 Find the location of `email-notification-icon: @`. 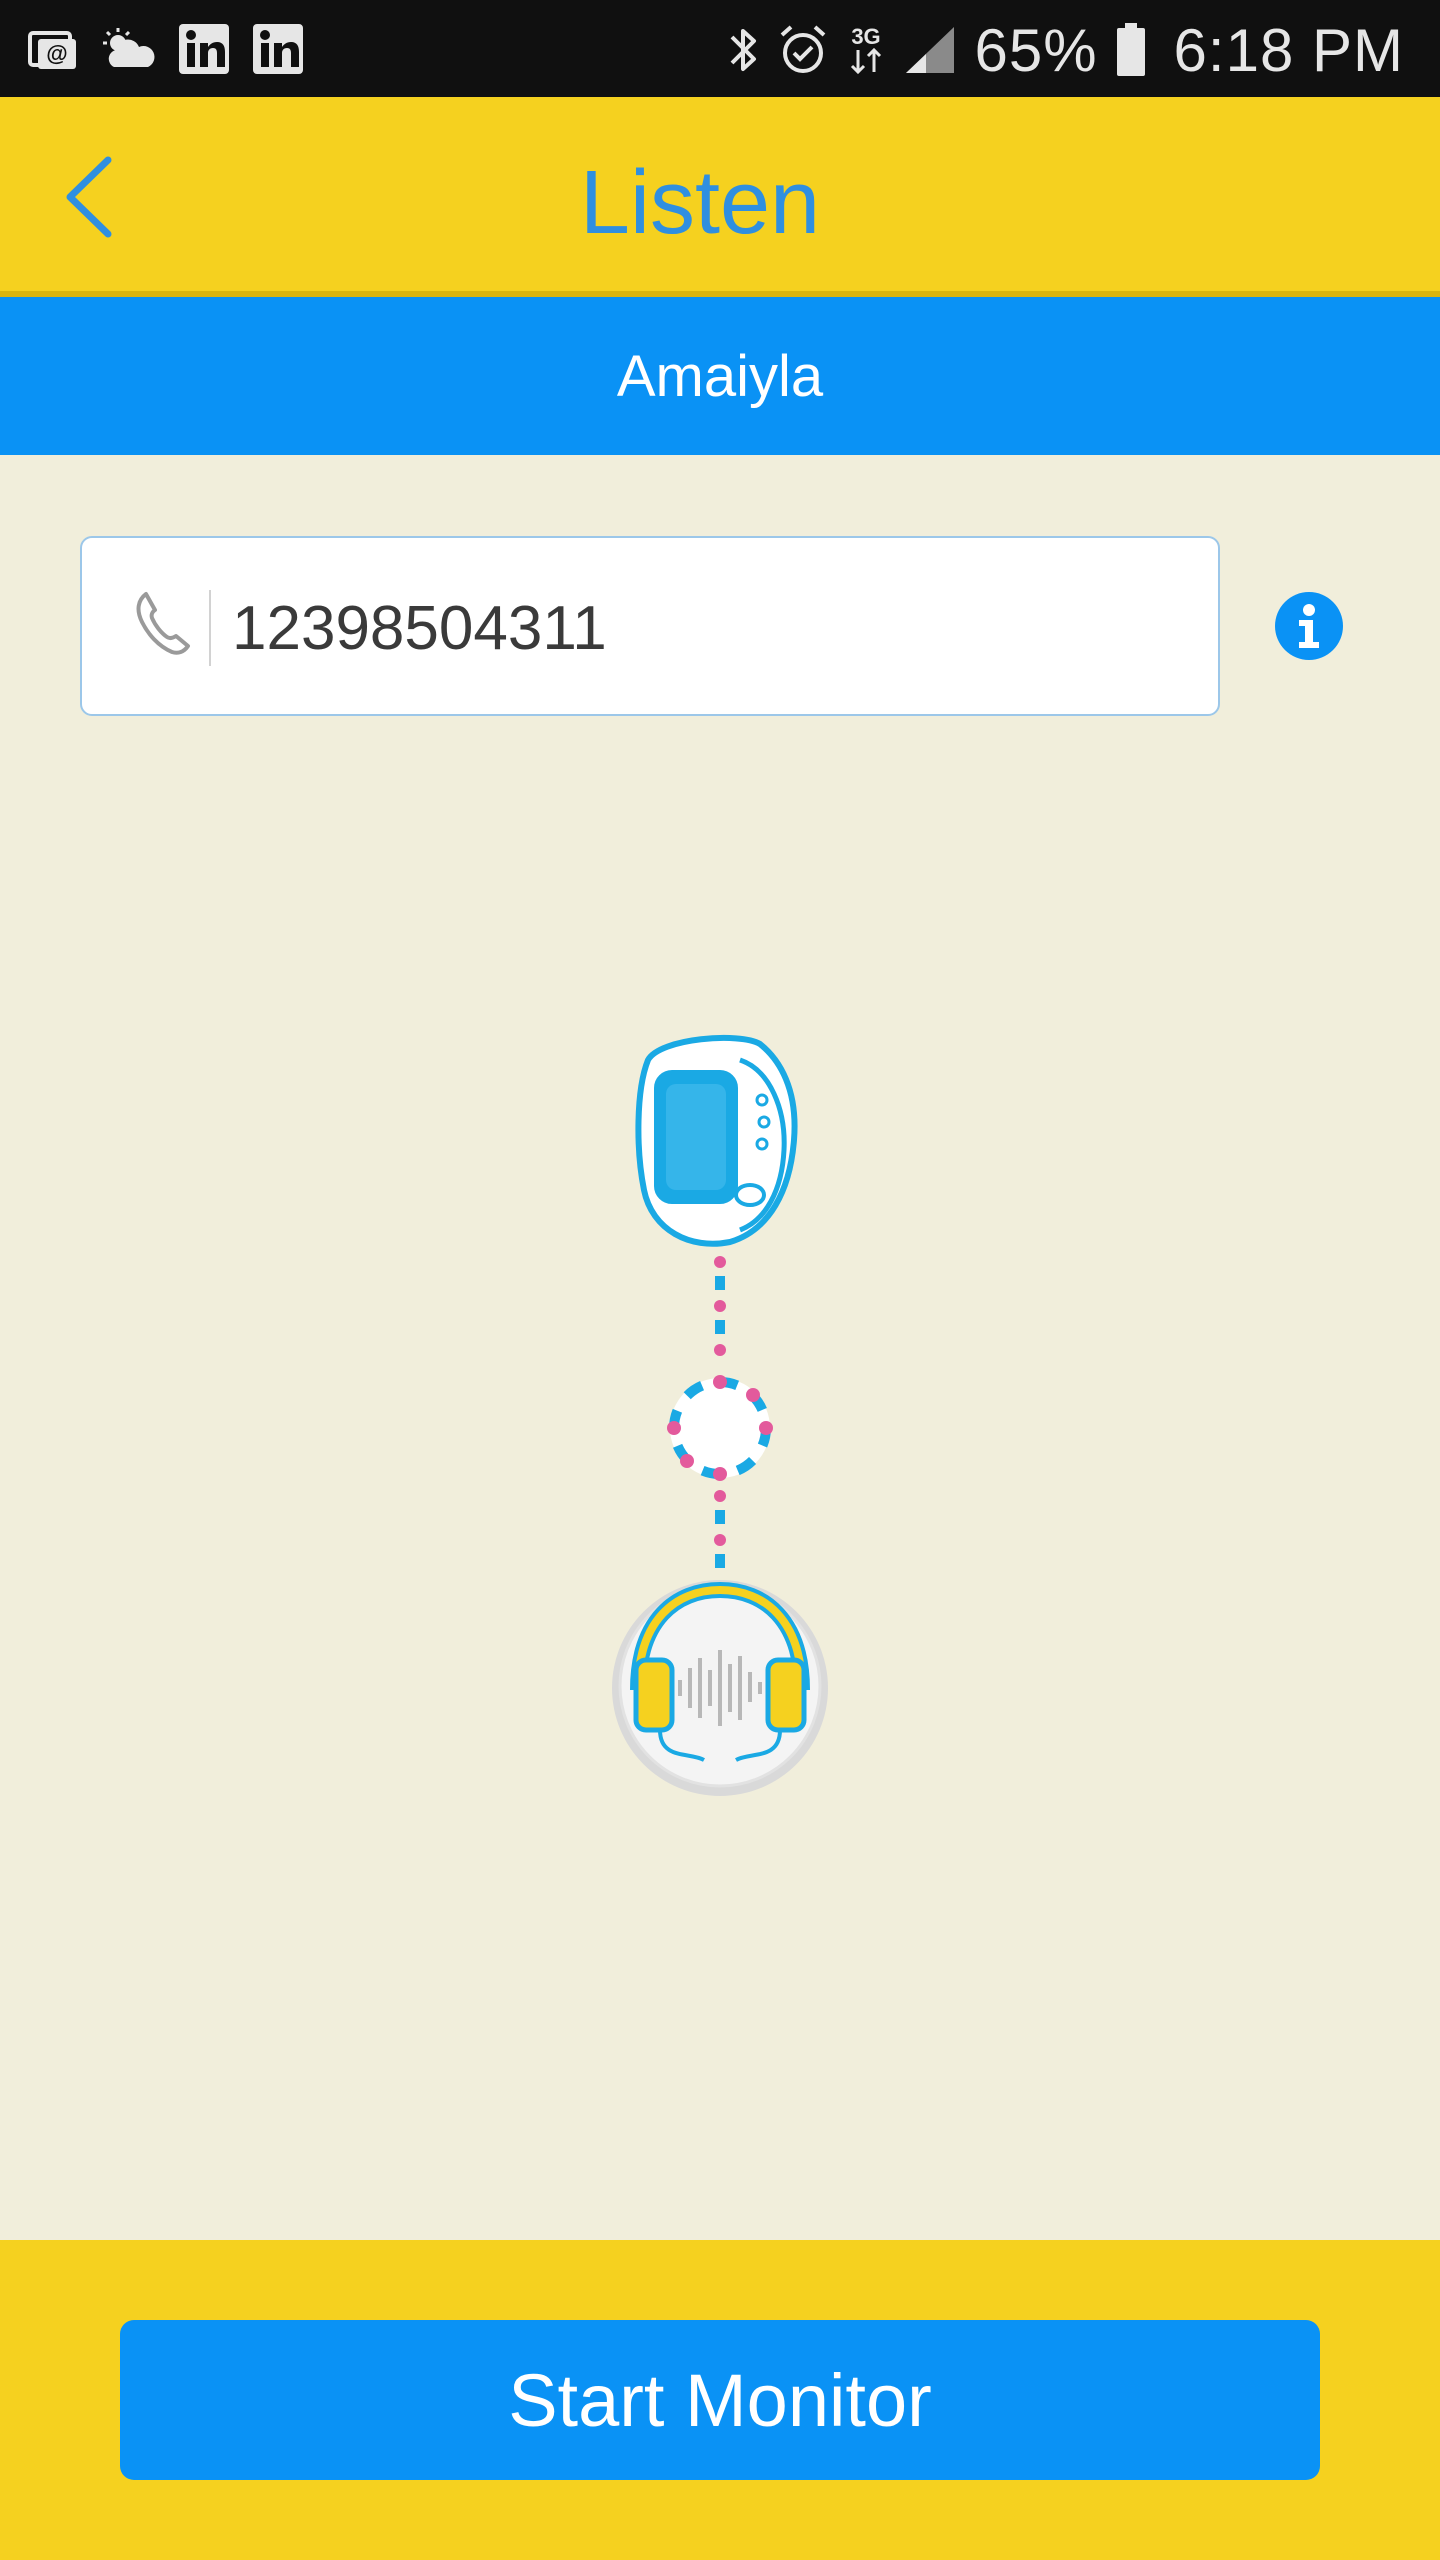

email-notification-icon: @ is located at coordinates (53, 49).